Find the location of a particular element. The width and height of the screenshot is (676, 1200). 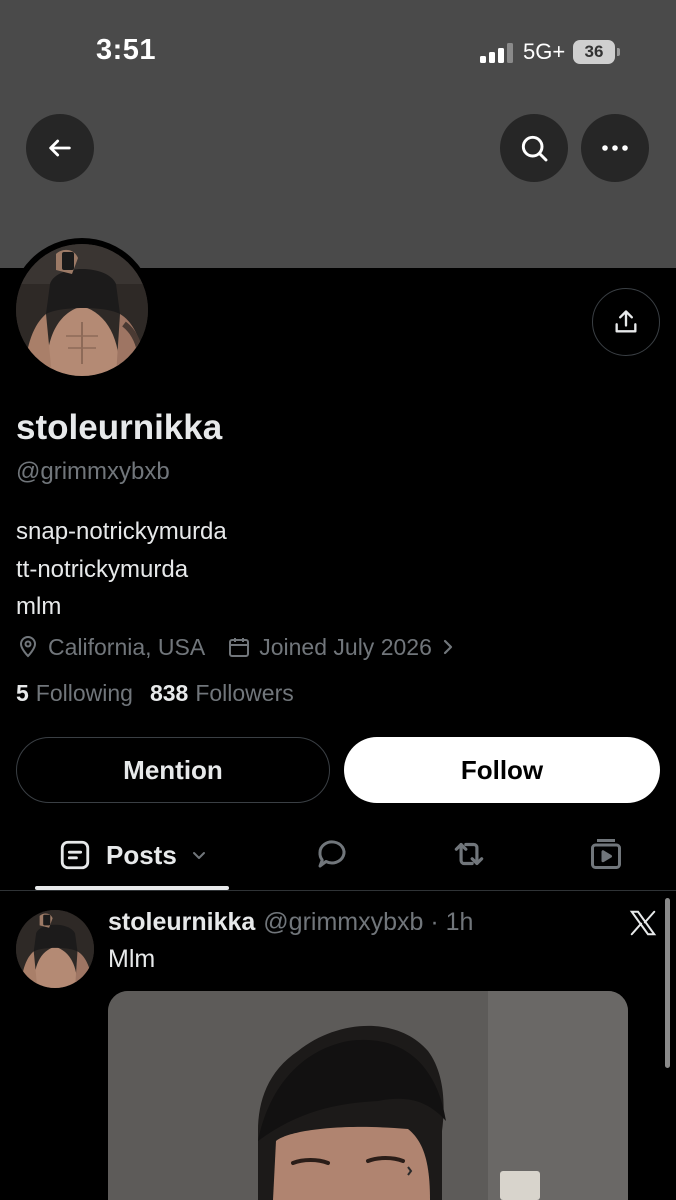

tab-media is located at coordinates (606, 854).